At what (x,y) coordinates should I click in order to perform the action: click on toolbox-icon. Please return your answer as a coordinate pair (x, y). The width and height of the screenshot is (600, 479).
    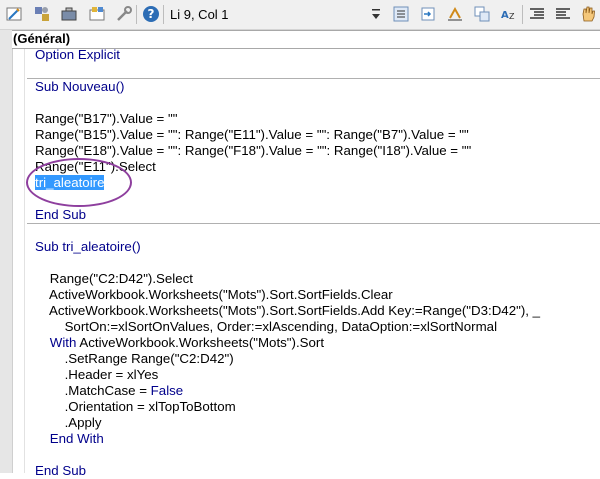
    Looking at the image, I should click on (69, 14).